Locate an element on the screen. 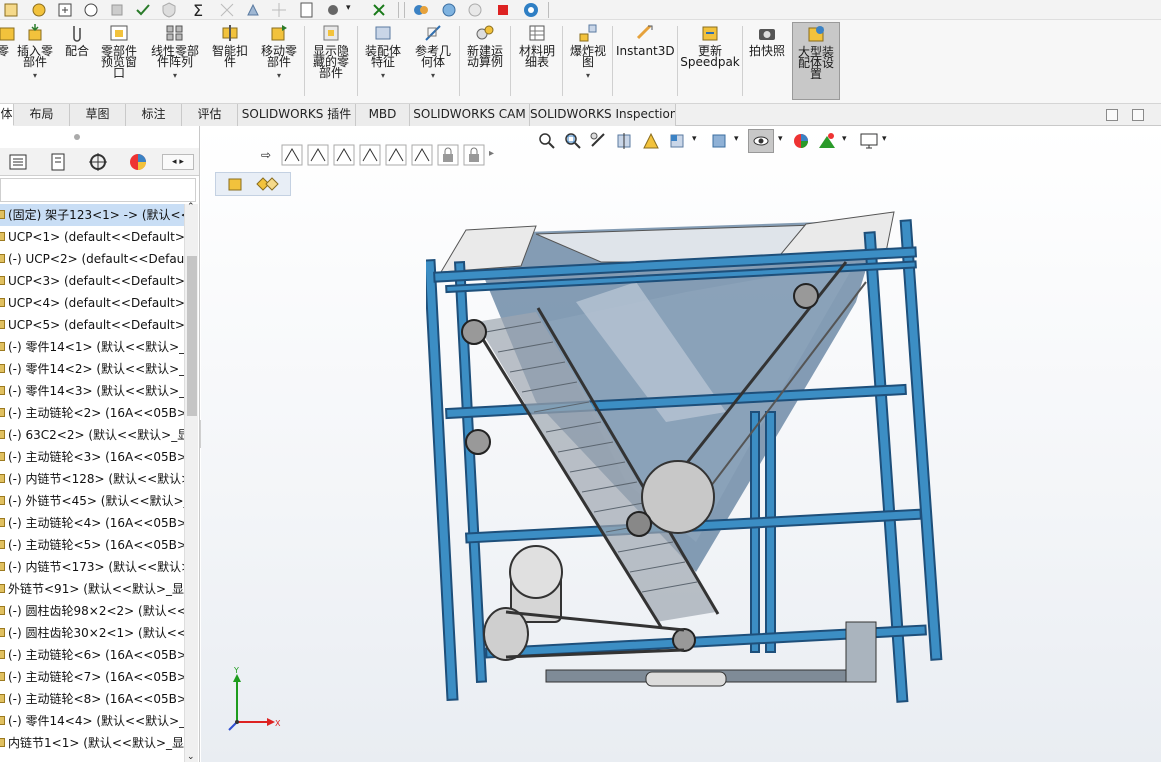 The width and height of the screenshot is (1161, 762). tree-item: (-) 主动链轮<8> (16A<<05B>_ is located at coordinates (92, 699).